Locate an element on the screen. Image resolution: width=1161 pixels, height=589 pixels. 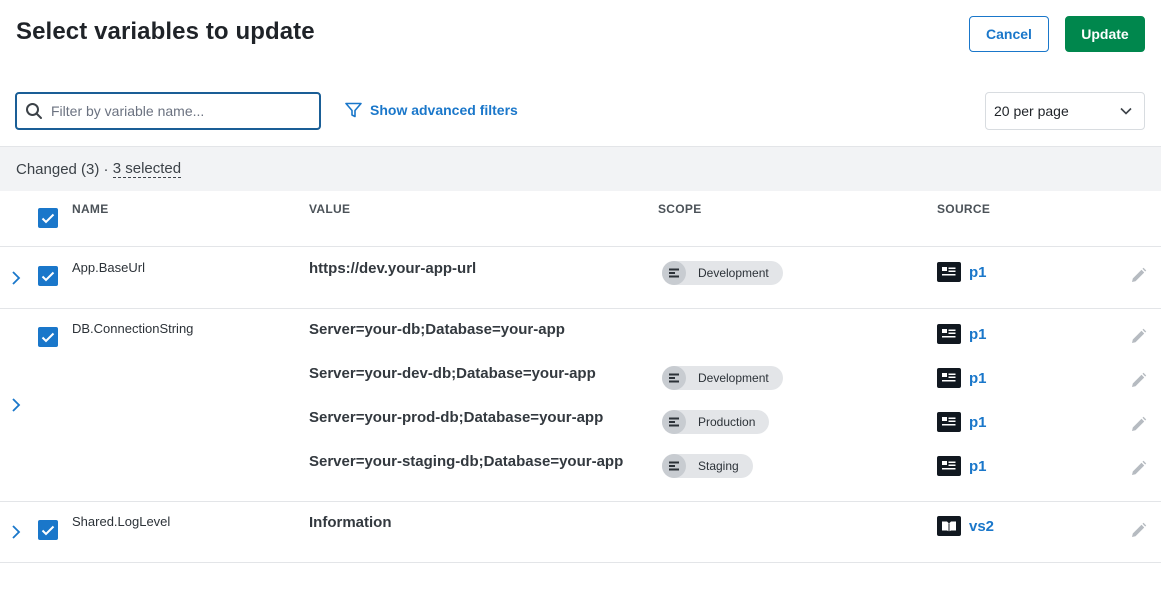
per-page-value: 20 per page is located at coordinates (1031, 111).